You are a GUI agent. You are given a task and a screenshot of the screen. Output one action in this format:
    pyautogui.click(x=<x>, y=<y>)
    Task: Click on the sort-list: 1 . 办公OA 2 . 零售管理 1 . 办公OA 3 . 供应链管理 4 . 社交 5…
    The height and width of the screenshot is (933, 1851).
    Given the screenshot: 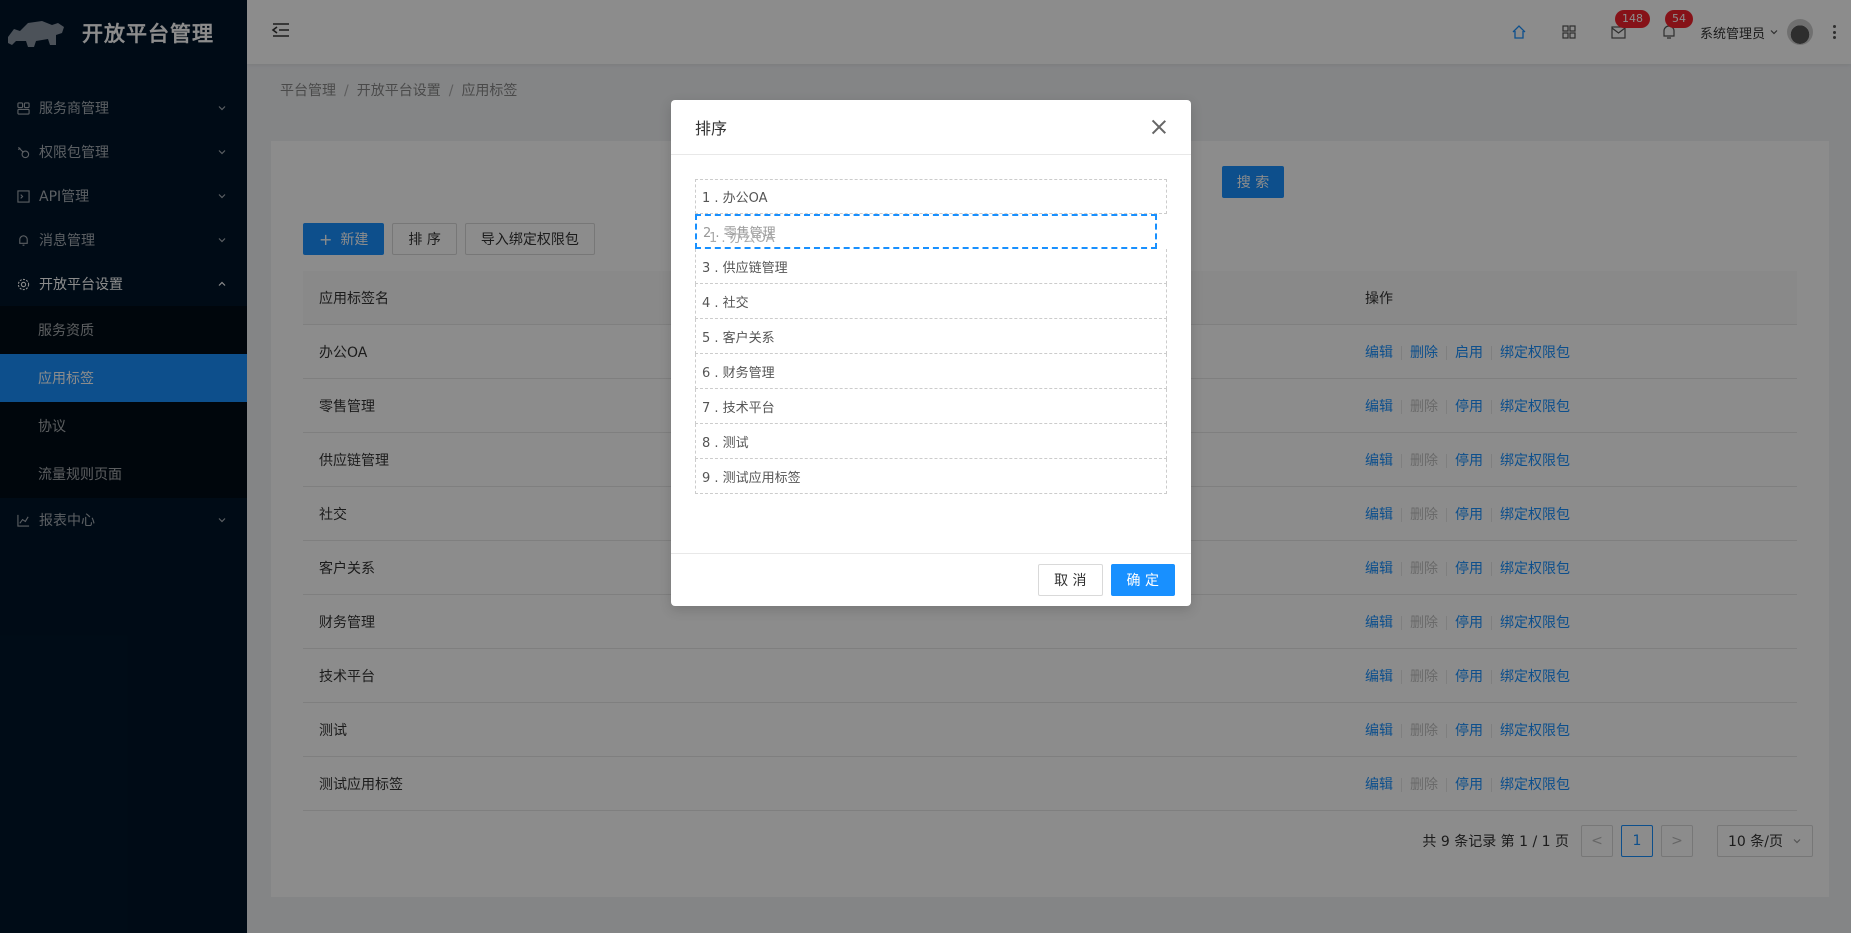 What is the action you would take?
    pyautogui.click(x=931, y=336)
    